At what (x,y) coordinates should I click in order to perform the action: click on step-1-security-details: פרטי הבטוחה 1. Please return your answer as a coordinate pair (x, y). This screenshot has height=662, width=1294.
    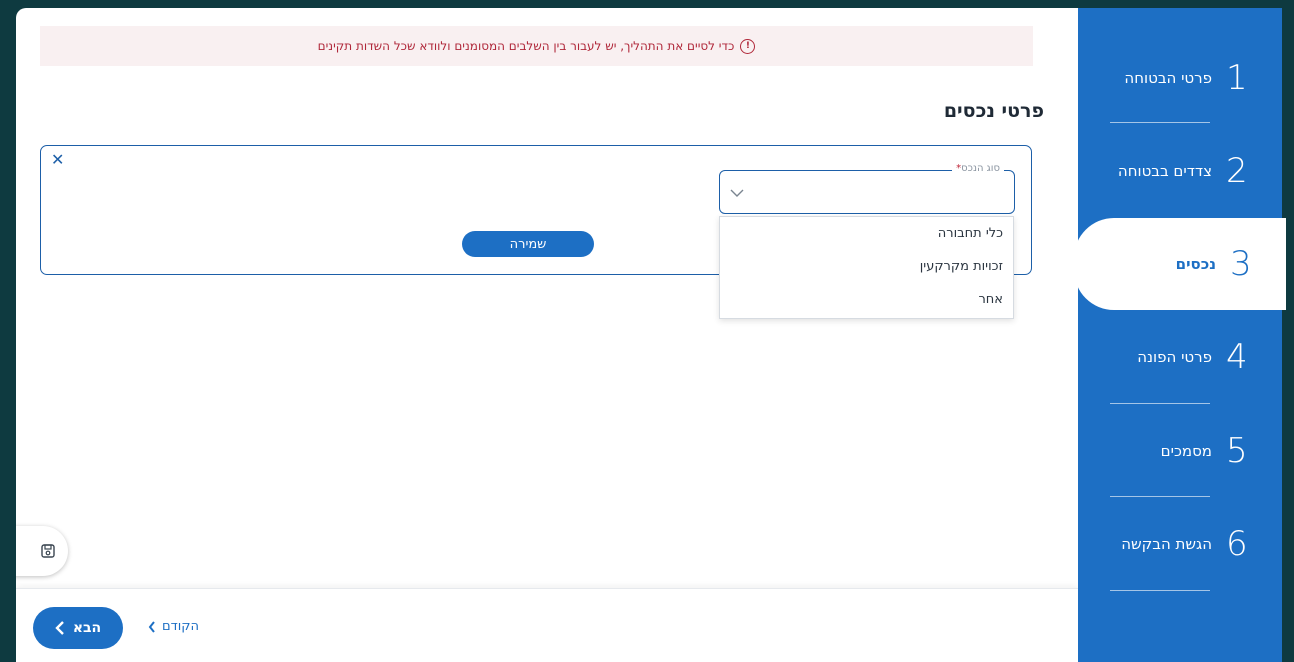
    Looking at the image, I should click on (1180, 78).